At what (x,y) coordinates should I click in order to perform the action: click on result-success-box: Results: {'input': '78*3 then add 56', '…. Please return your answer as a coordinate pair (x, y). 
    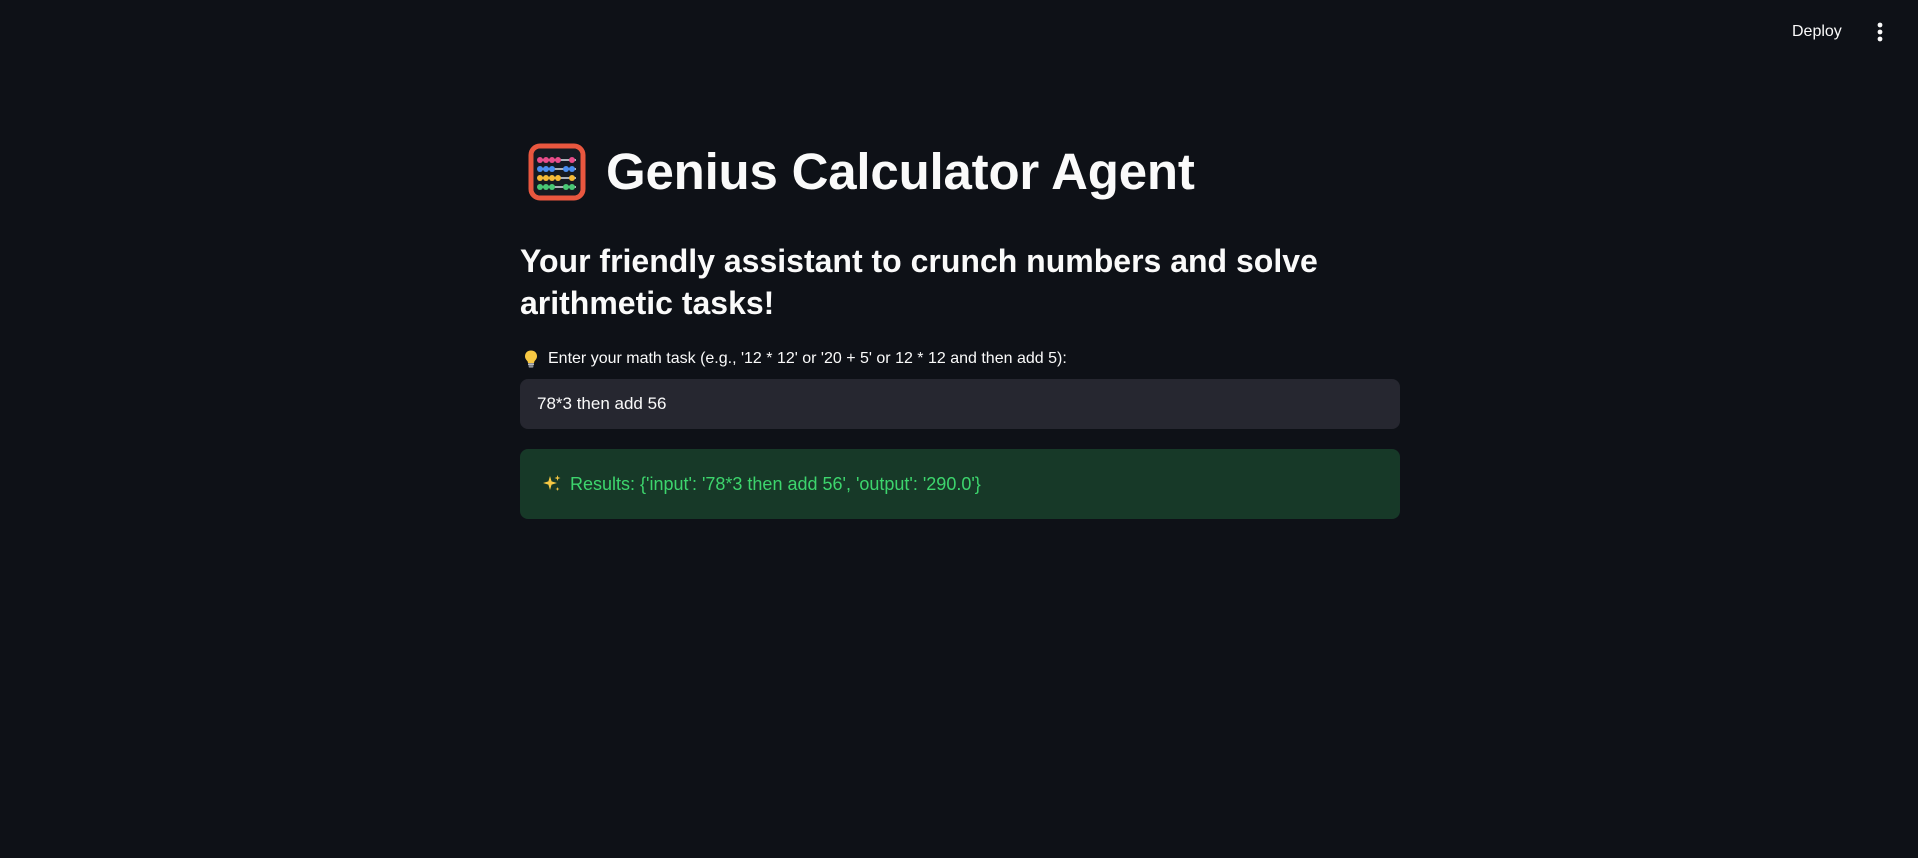
    Looking at the image, I should click on (960, 484).